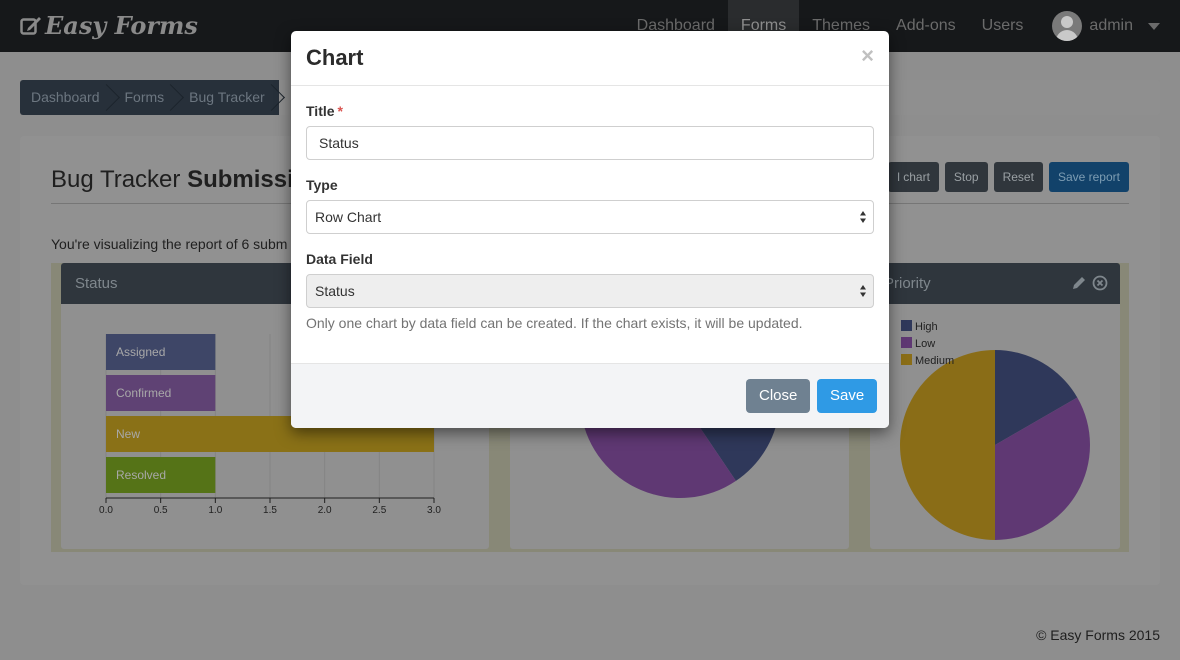 The width and height of the screenshot is (1180, 660). What do you see at coordinates (270, 510) in the screenshot?
I see `x-tick-label: 1.5` at bounding box center [270, 510].